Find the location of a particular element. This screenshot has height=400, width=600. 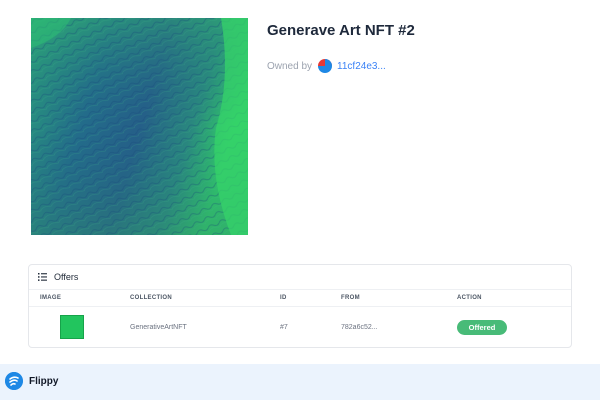

offer-thumbnail is located at coordinates (72, 327).